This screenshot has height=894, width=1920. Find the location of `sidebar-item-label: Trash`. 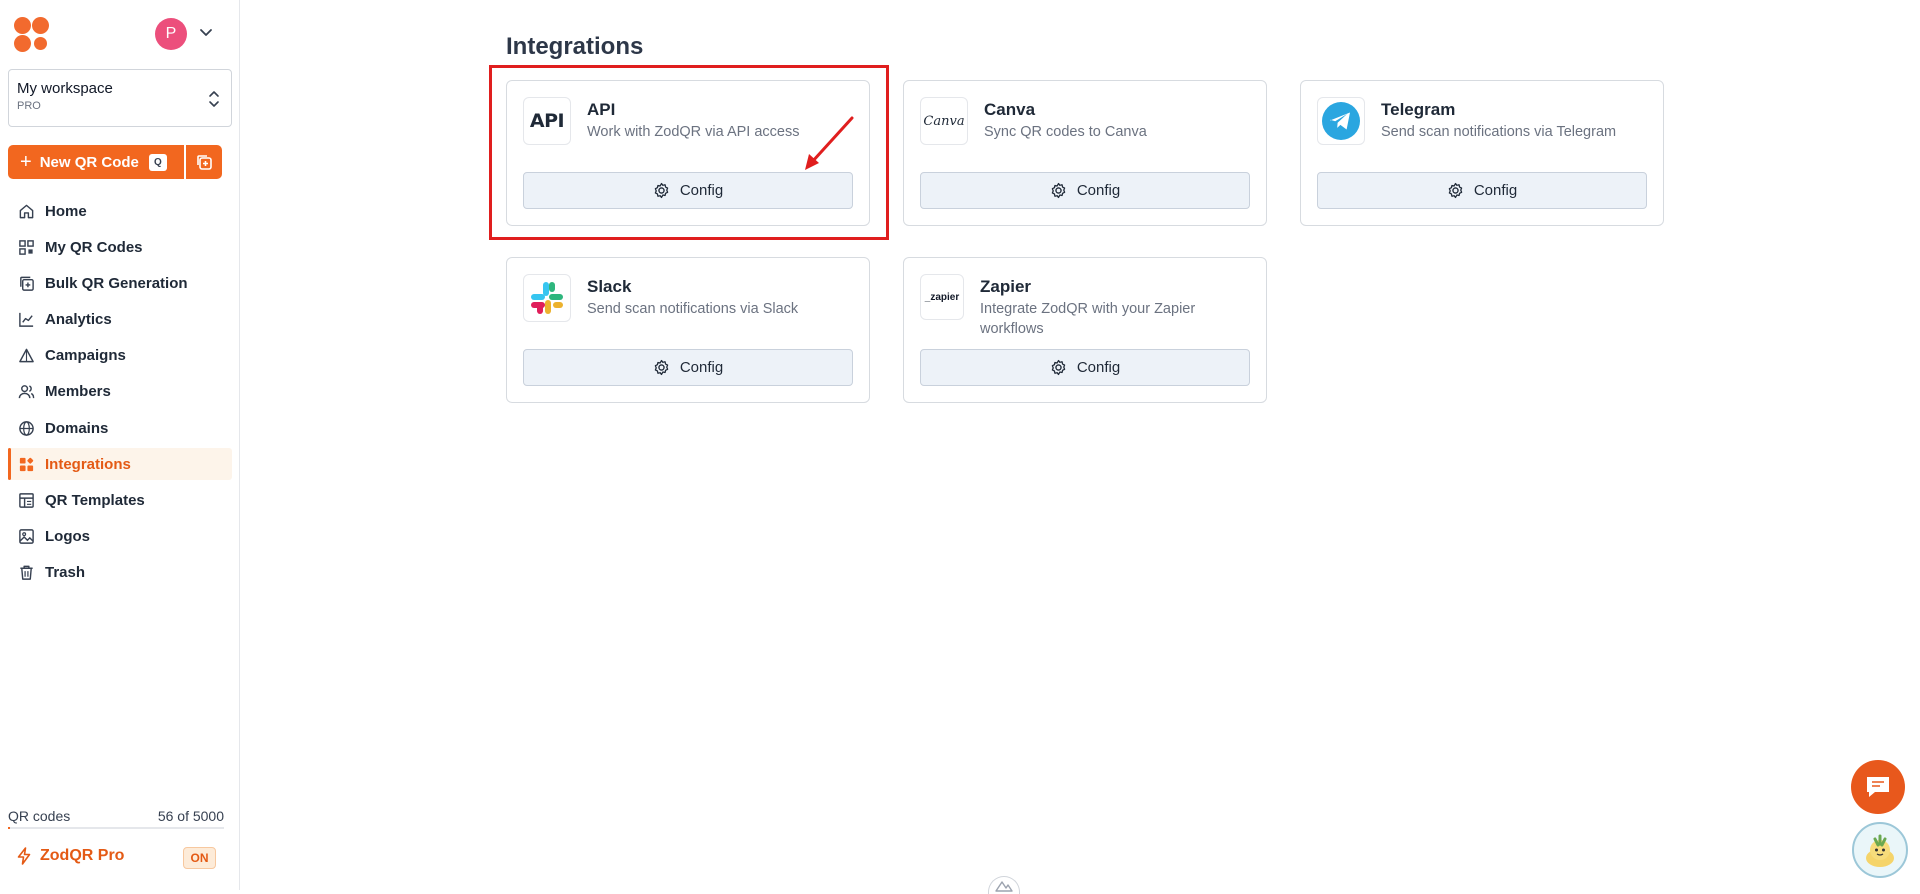

sidebar-item-label: Trash is located at coordinates (65, 573).